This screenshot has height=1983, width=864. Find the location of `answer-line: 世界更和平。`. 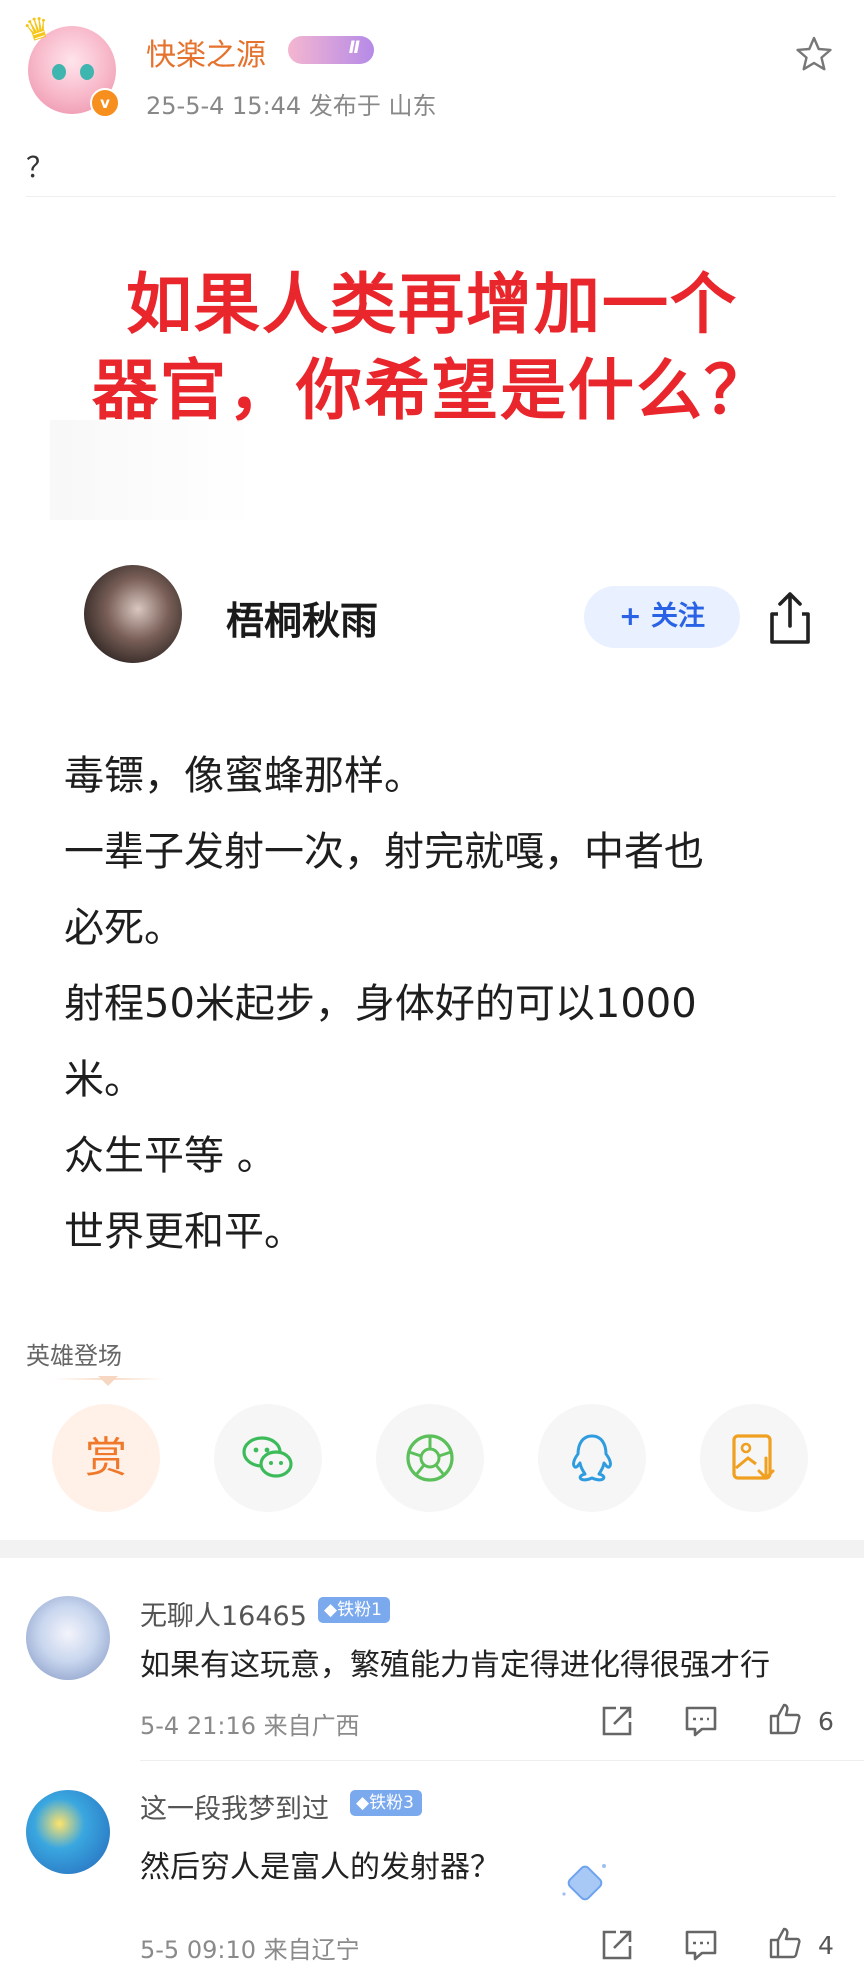

answer-line: 世界更和平。 is located at coordinates (184, 1232).